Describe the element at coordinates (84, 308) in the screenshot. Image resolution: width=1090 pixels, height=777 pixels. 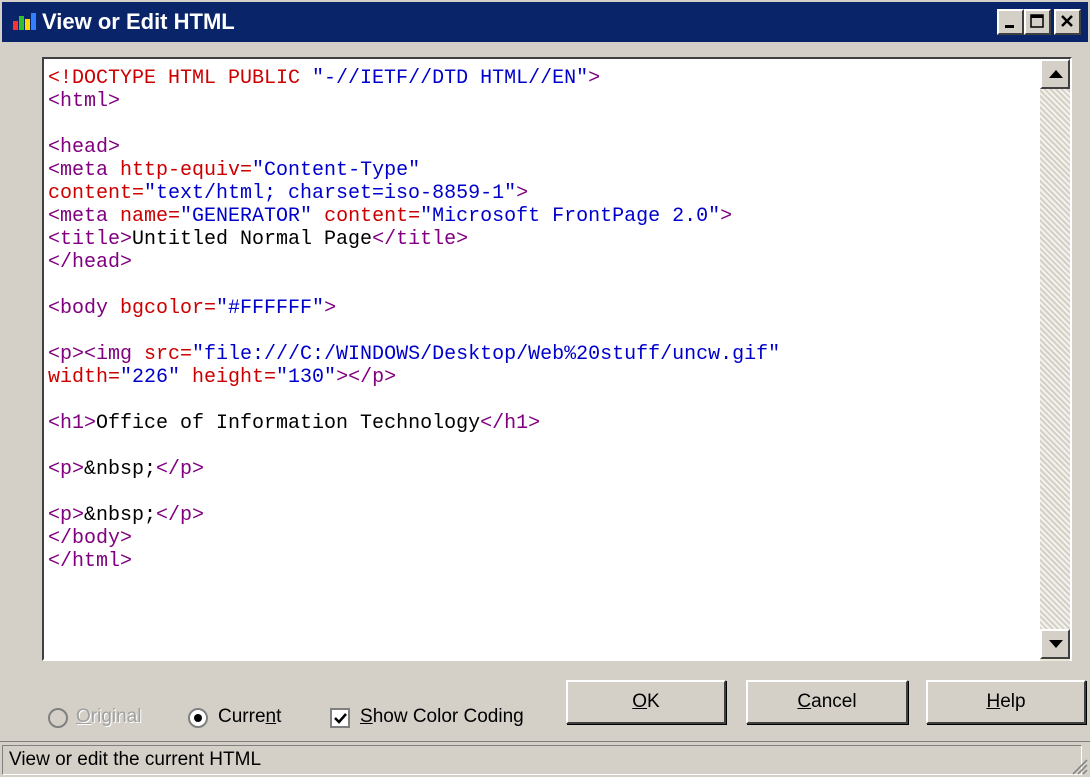
I see `code-token: <body` at that location.